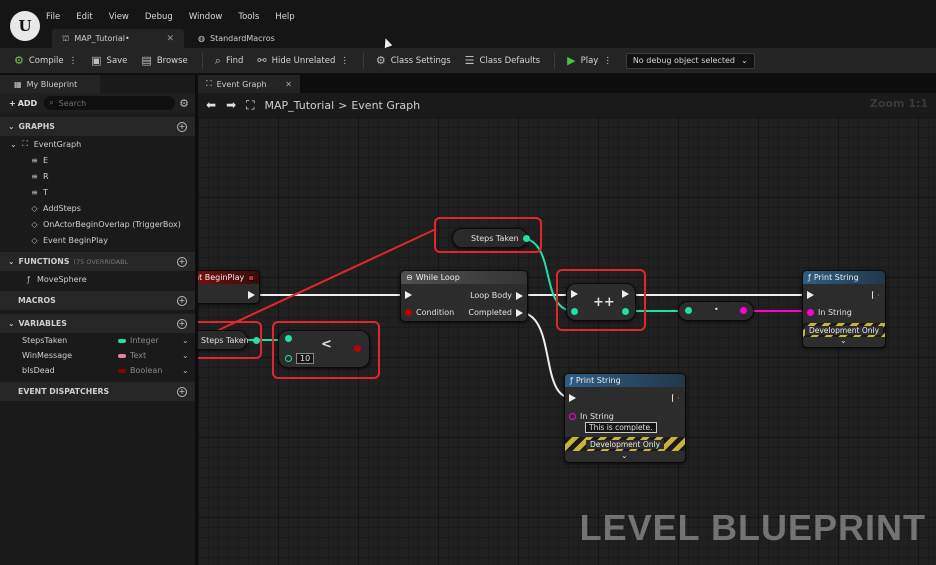 The width and height of the screenshot is (936, 565). Describe the element at coordinates (97, 323) in the screenshot. I see `variables-section-header: ⌄ VARIABLES +` at that location.